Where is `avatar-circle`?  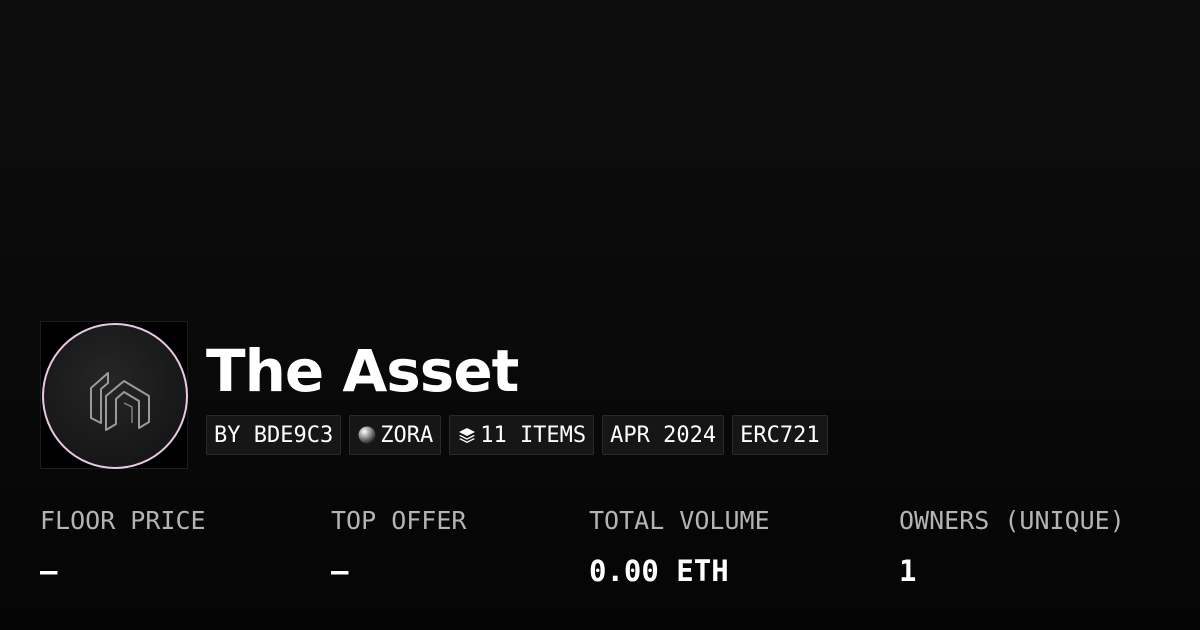
avatar-circle is located at coordinates (115, 396).